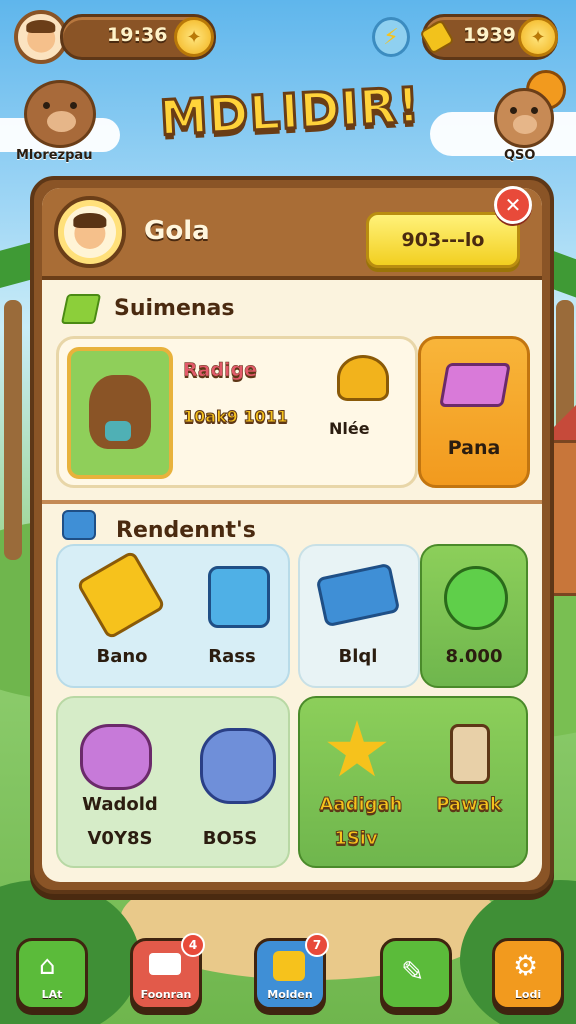 This screenshot has height=1024, width=576. What do you see at coordinates (173, 782) in the screenshot?
I see `item-card: Wadold V0Y8S BO5S` at bounding box center [173, 782].